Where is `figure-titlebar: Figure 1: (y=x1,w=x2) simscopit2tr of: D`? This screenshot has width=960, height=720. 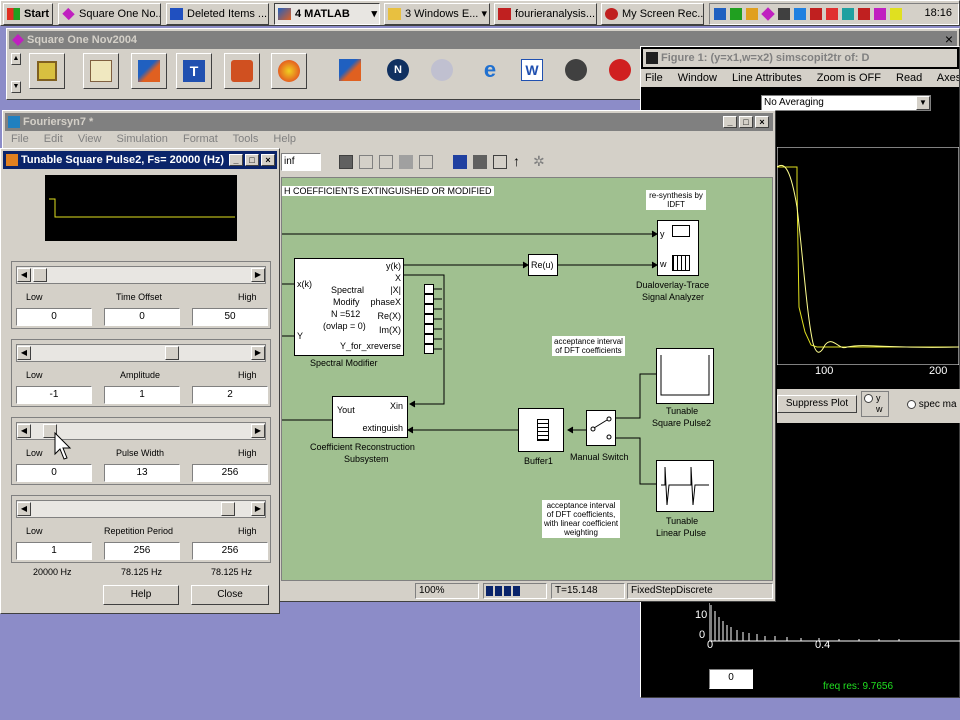
figure-titlebar: Figure 1: (y=x1,w=x2) simscopit2tr of: D is located at coordinates (800, 58).